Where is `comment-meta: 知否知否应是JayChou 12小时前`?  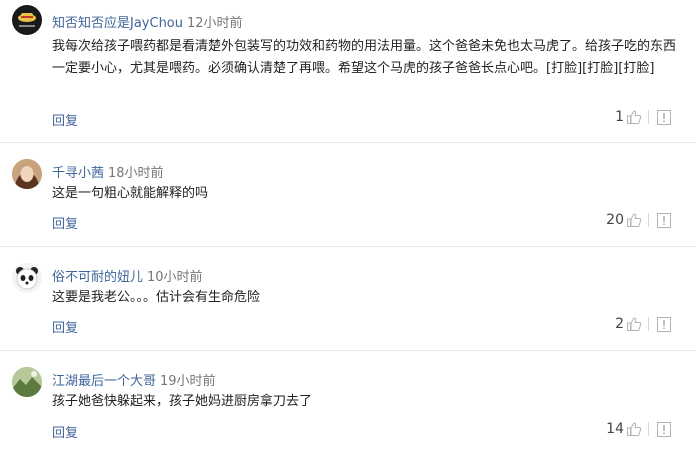
comment-meta: 知否知否应是JayChou 12小时前 is located at coordinates (147, 21).